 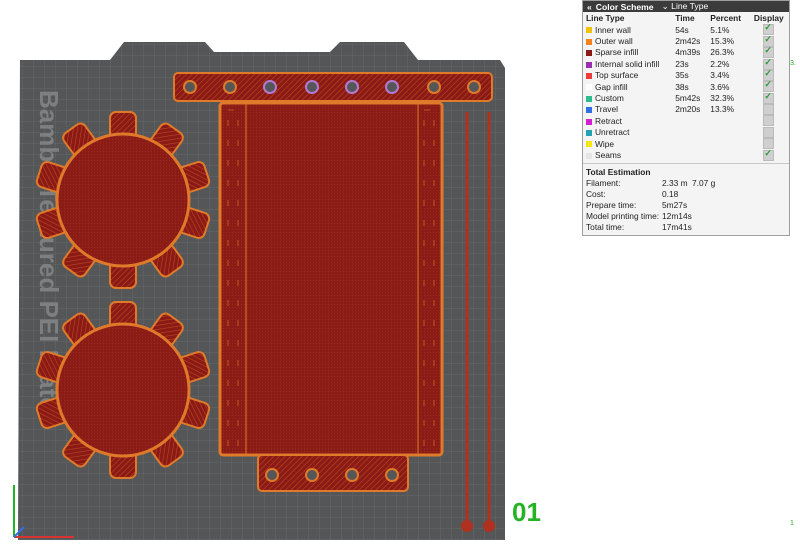 What do you see at coordinates (720, 63) in the screenshot?
I see `percent-cell: 2.2%` at bounding box center [720, 63].